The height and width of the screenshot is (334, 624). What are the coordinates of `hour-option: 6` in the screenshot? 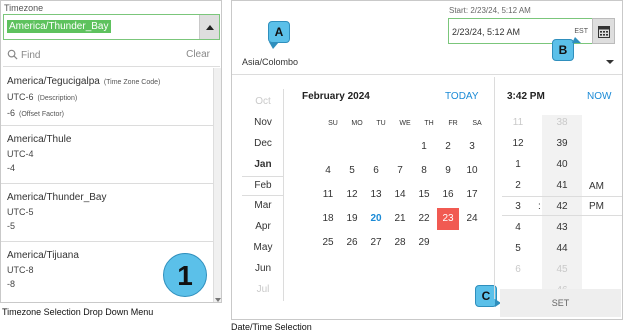 It's located at (518, 269).